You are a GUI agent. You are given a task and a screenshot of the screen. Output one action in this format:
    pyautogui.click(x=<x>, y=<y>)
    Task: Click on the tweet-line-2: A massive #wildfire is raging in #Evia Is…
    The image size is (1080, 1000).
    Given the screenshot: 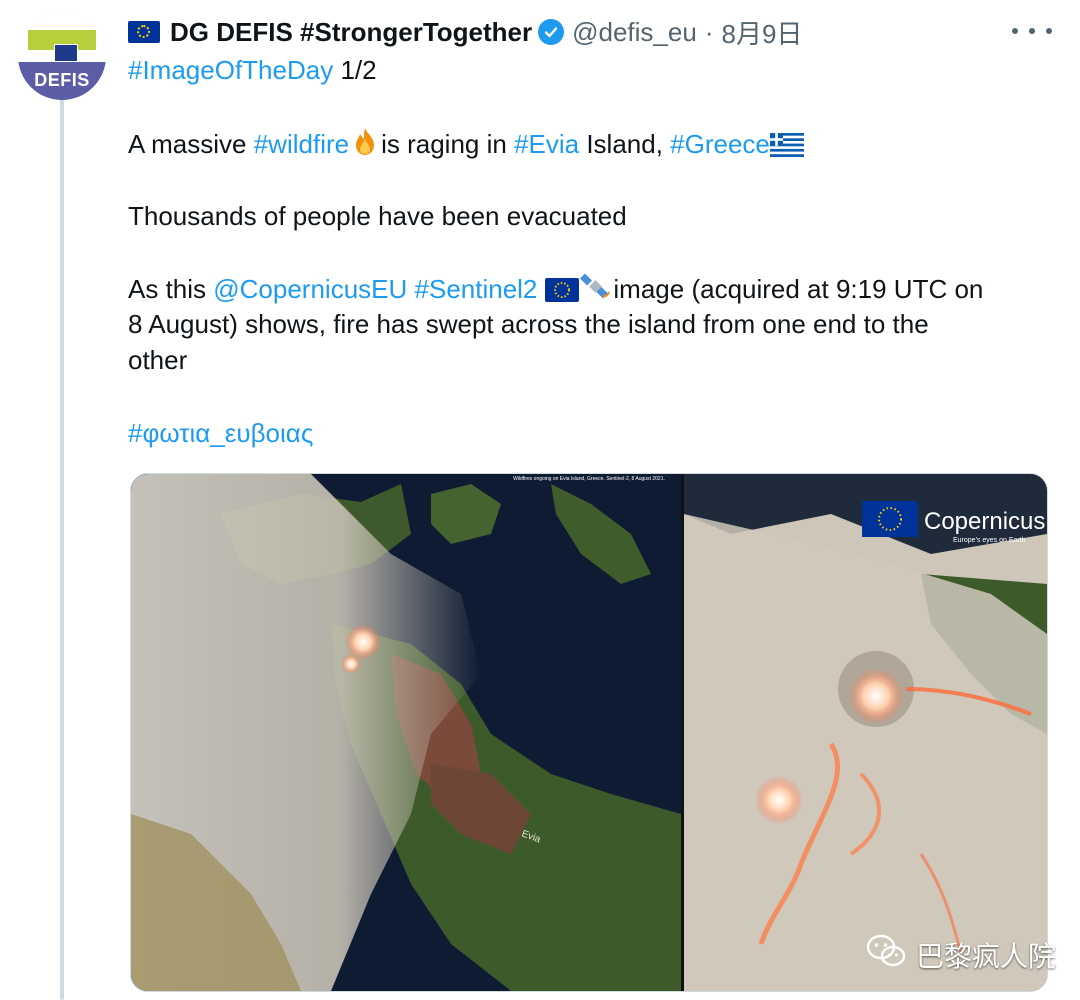 What is the action you would take?
    pyautogui.click(x=466, y=145)
    